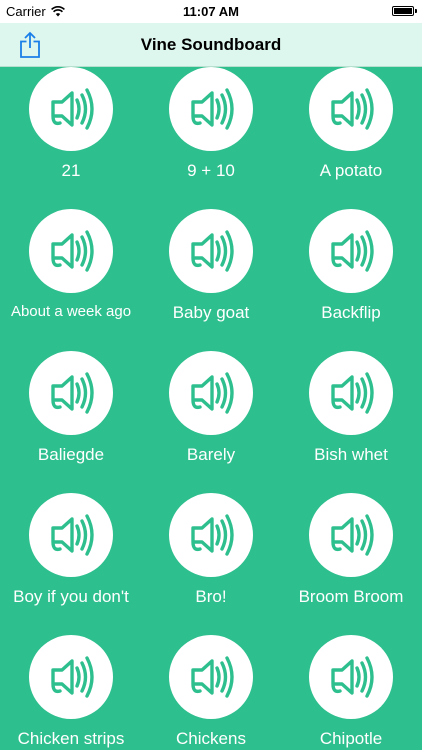 The height and width of the screenshot is (750, 422). I want to click on sound-button-barely: Barely, so click(211, 422).